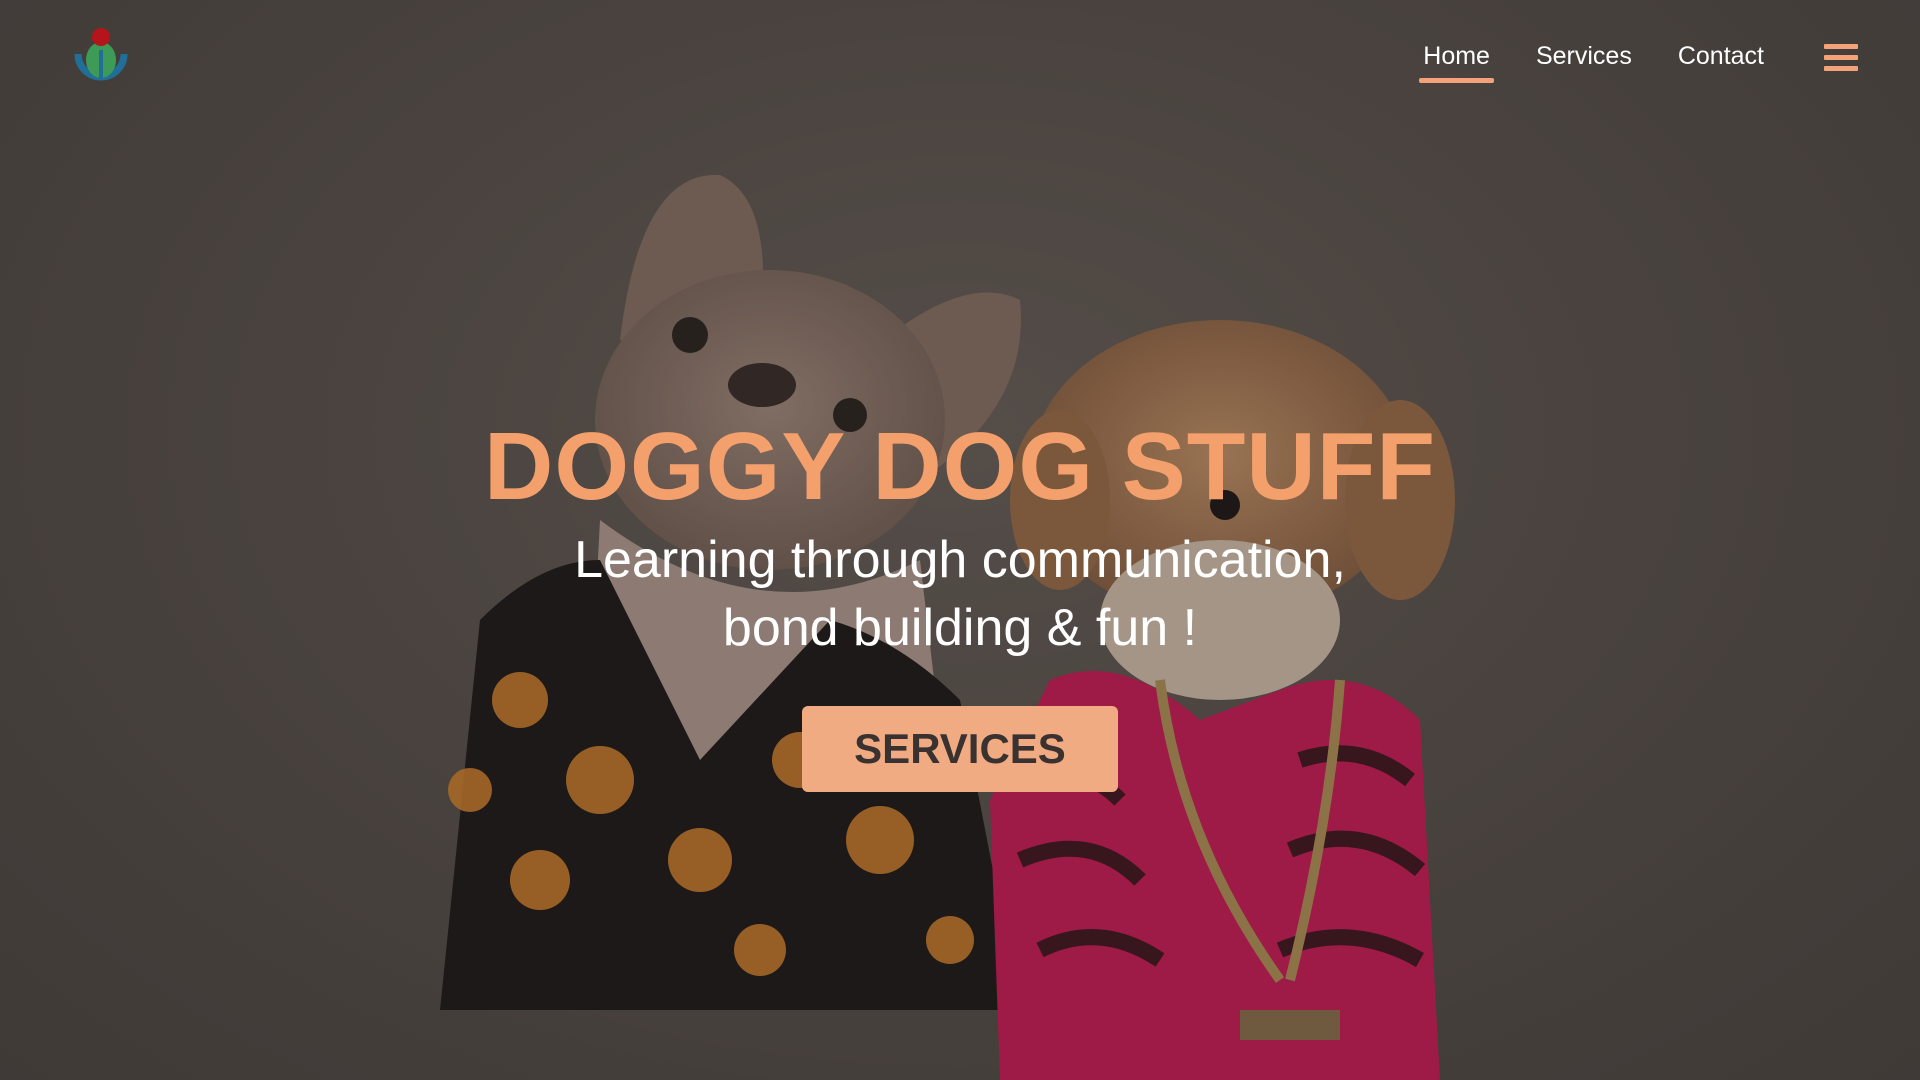  I want to click on nav-services-link: Services, so click(1584, 61).